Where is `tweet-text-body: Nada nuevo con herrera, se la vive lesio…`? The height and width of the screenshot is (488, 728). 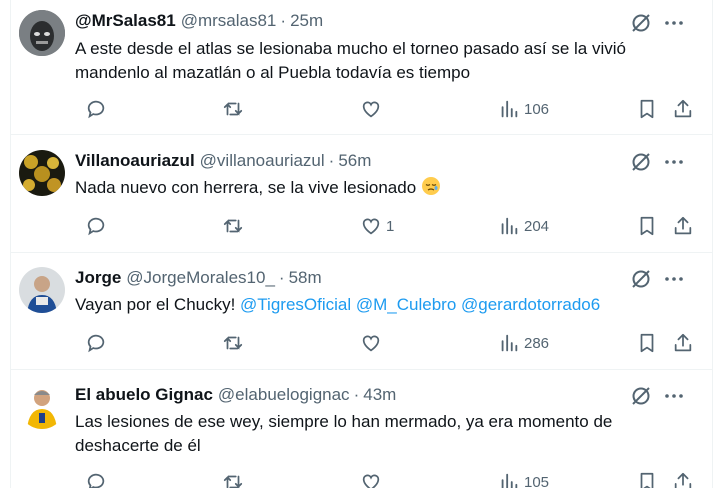
tweet-text-body: Nada nuevo con herrera, se la vive lesio… is located at coordinates (246, 187).